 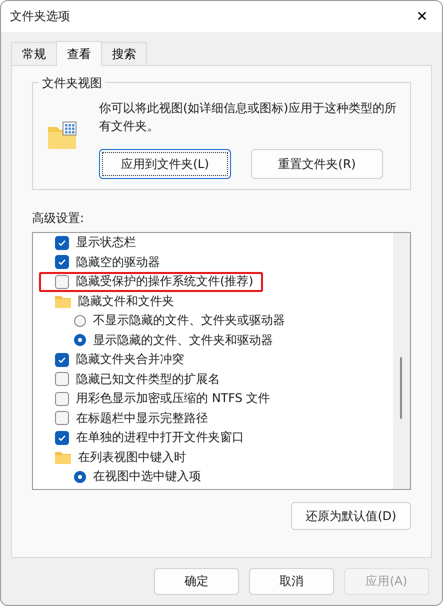 What do you see at coordinates (147, 477) in the screenshot?
I see `option-label: 在视图中选中键入项` at bounding box center [147, 477].